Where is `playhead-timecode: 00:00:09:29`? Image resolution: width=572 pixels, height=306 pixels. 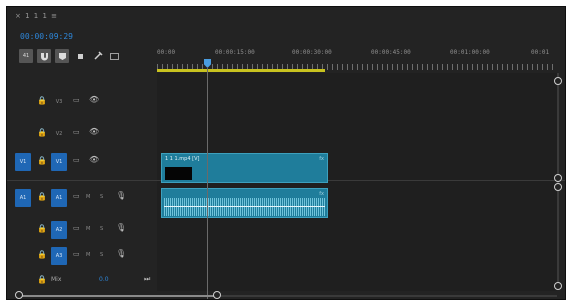 playhead-timecode: 00:00:09:29 is located at coordinates (46, 36).